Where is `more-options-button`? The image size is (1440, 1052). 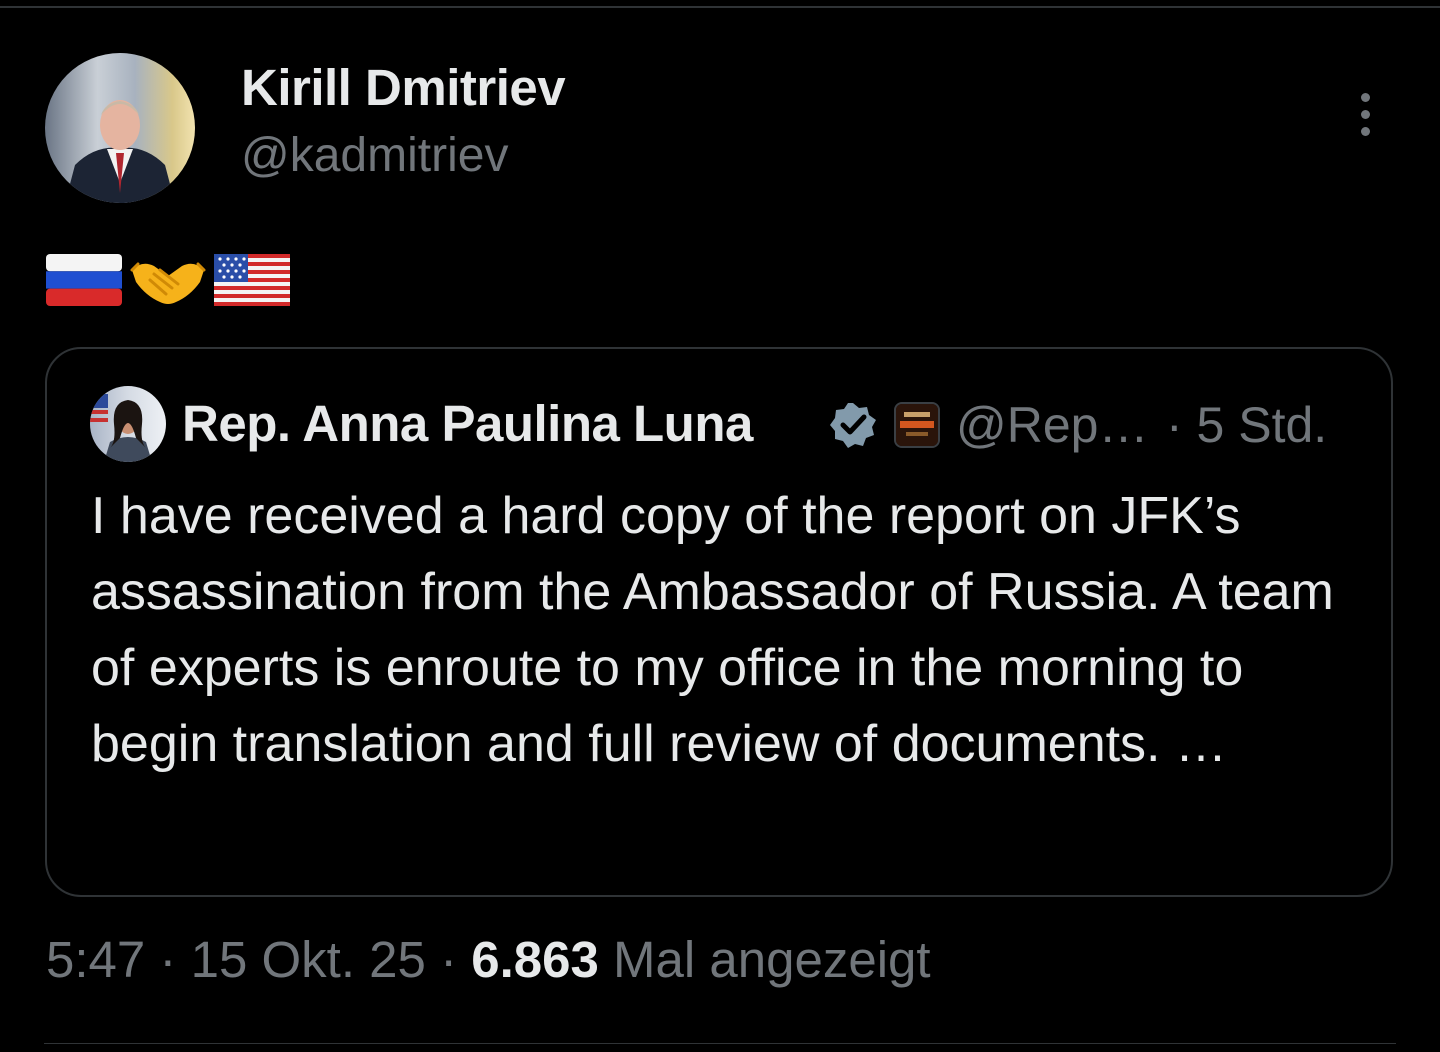 more-options-button is located at coordinates (1365, 114).